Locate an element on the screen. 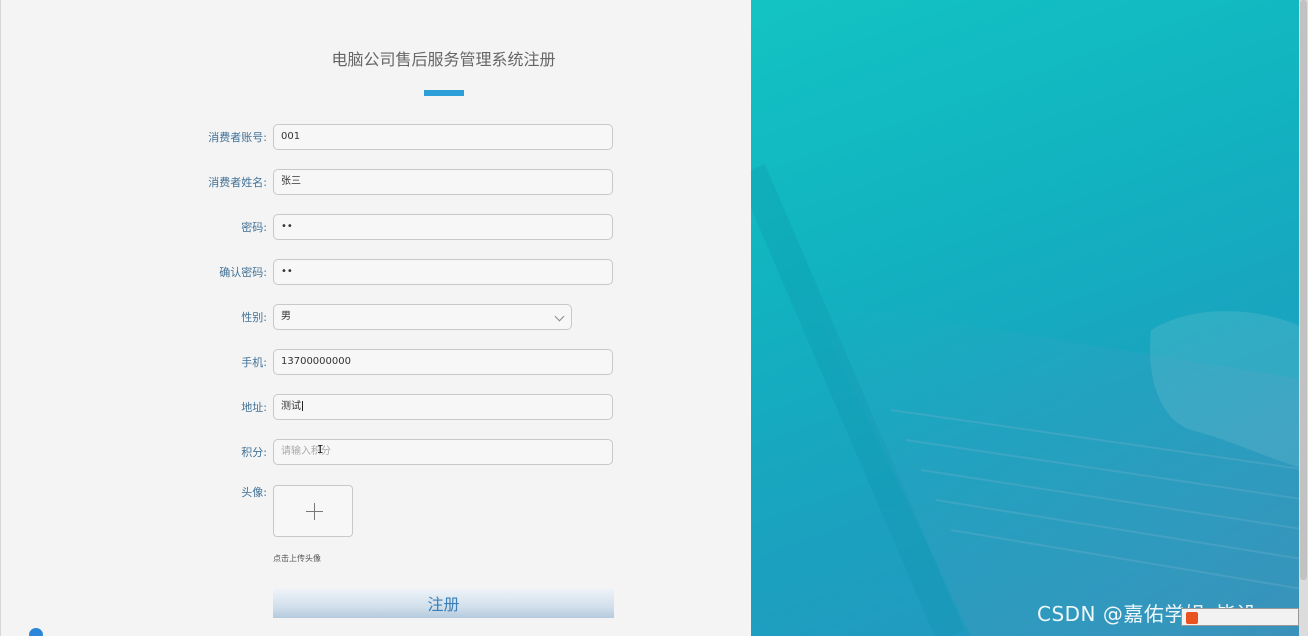  chevron-down-icon is located at coordinates (559, 316).